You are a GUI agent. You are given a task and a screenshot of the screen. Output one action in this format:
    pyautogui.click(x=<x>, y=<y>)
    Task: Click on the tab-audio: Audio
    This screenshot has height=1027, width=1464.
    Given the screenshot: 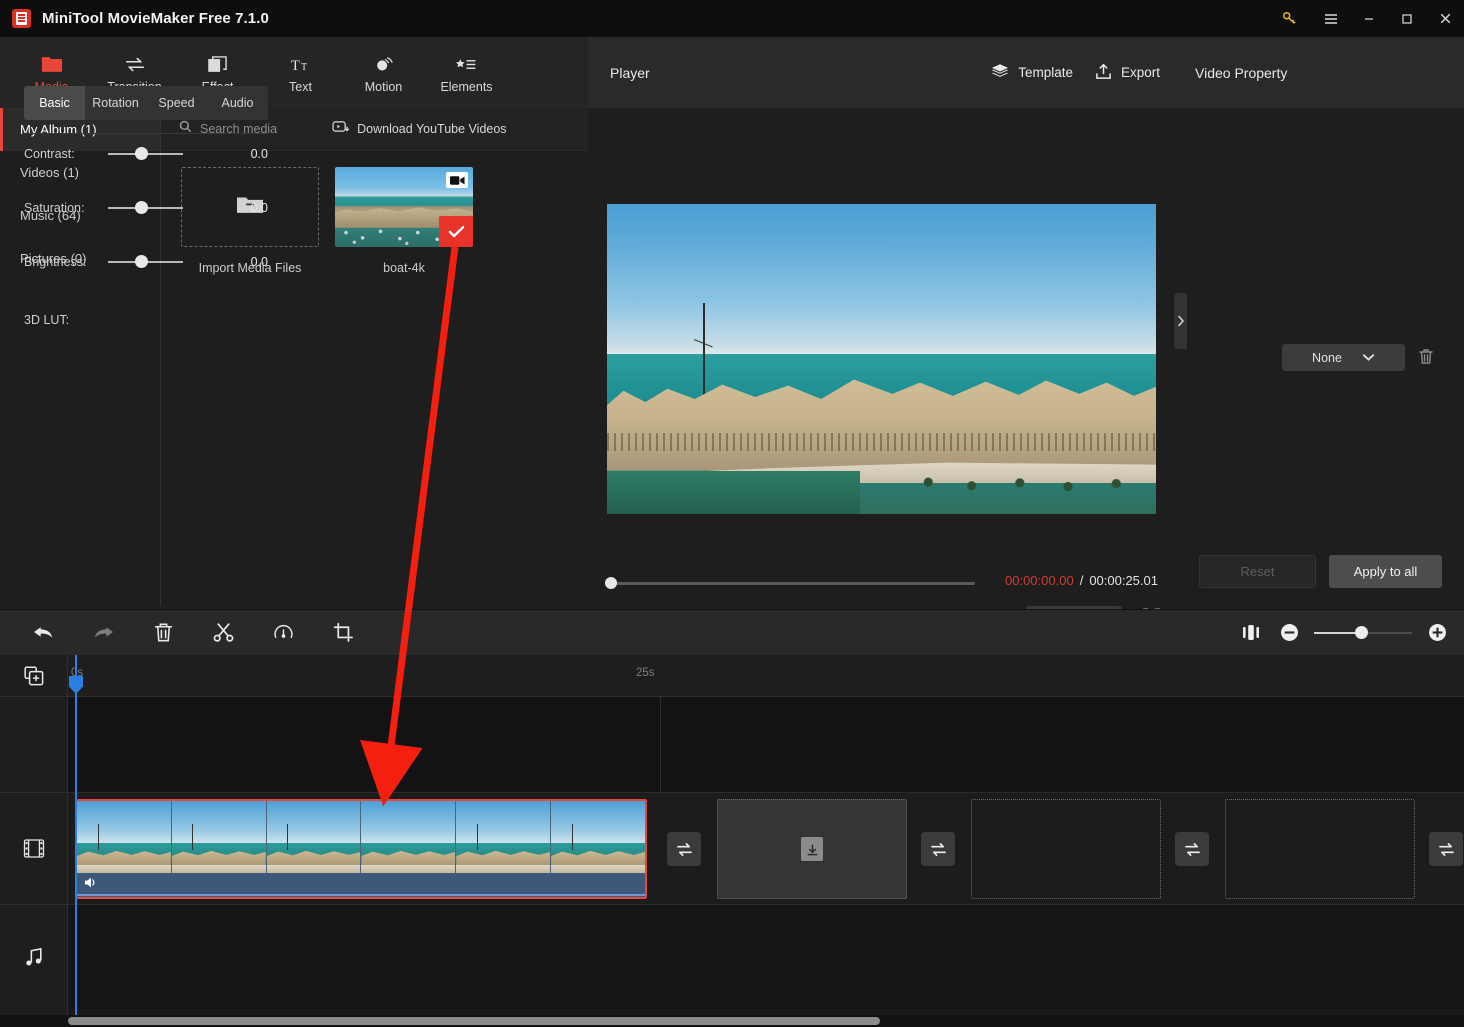 What is the action you would take?
    pyautogui.click(x=237, y=103)
    